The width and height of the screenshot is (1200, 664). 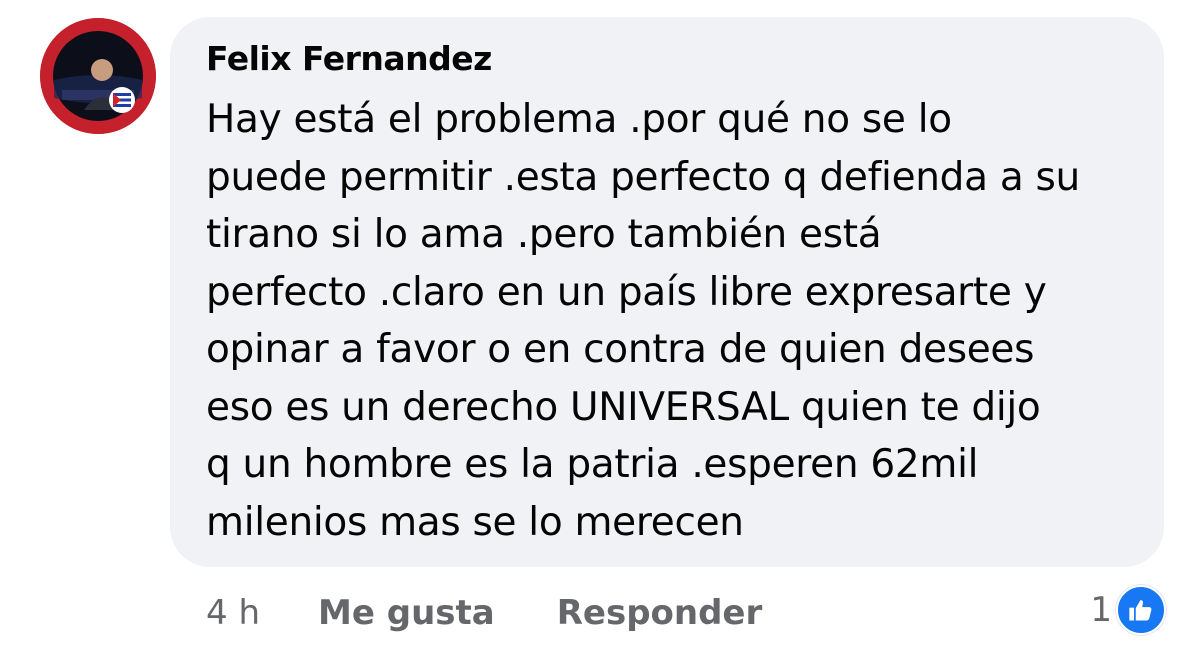 I want to click on avatar, so click(x=98, y=76).